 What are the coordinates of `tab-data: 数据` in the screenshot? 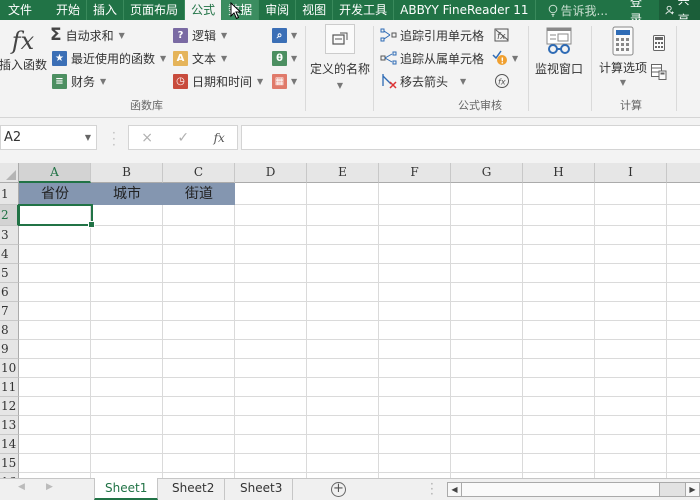 It's located at (241, 10).